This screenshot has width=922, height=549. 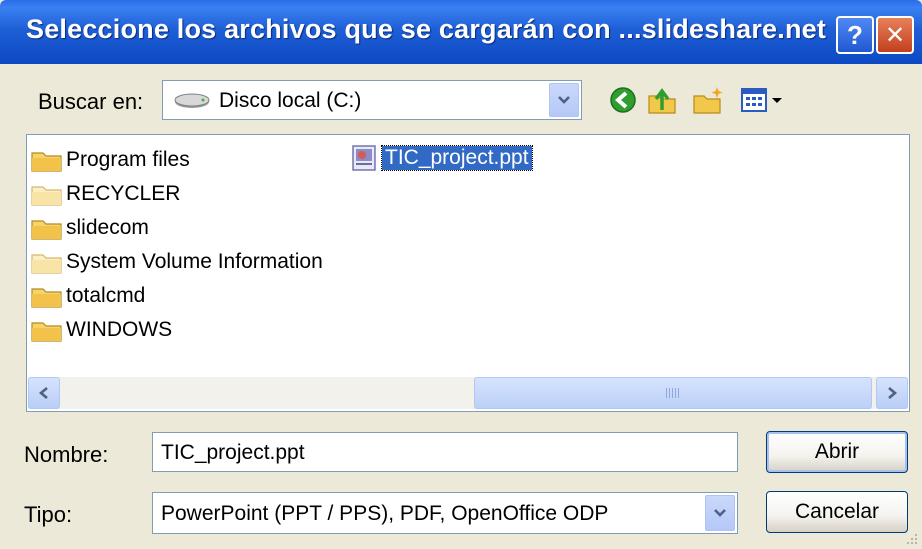 I want to click on item-label: RECYCLER, so click(x=123, y=193).